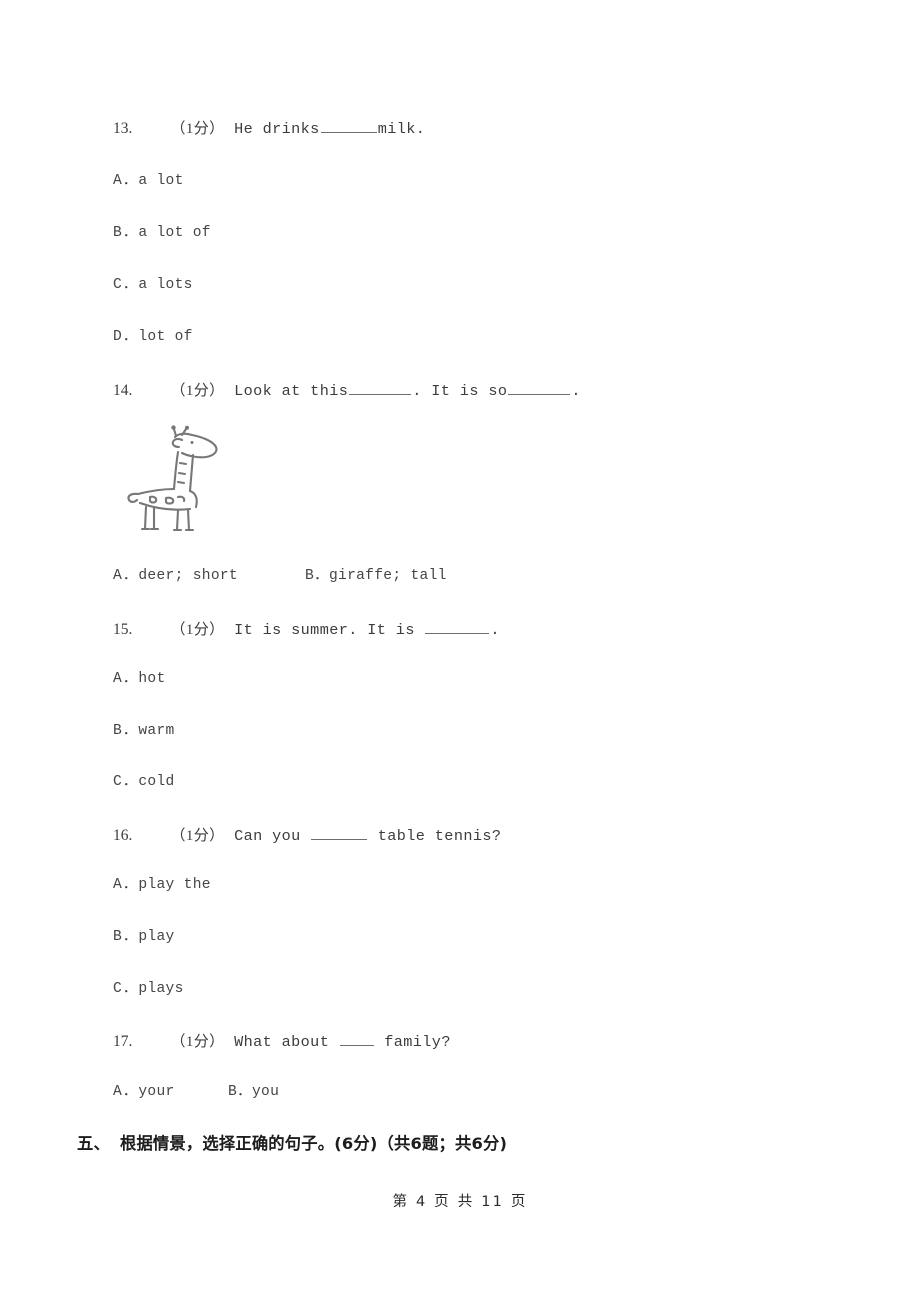 Image resolution: width=920 pixels, height=1302 pixels. I want to click on question-15-mark: （1分）, so click(197, 629).